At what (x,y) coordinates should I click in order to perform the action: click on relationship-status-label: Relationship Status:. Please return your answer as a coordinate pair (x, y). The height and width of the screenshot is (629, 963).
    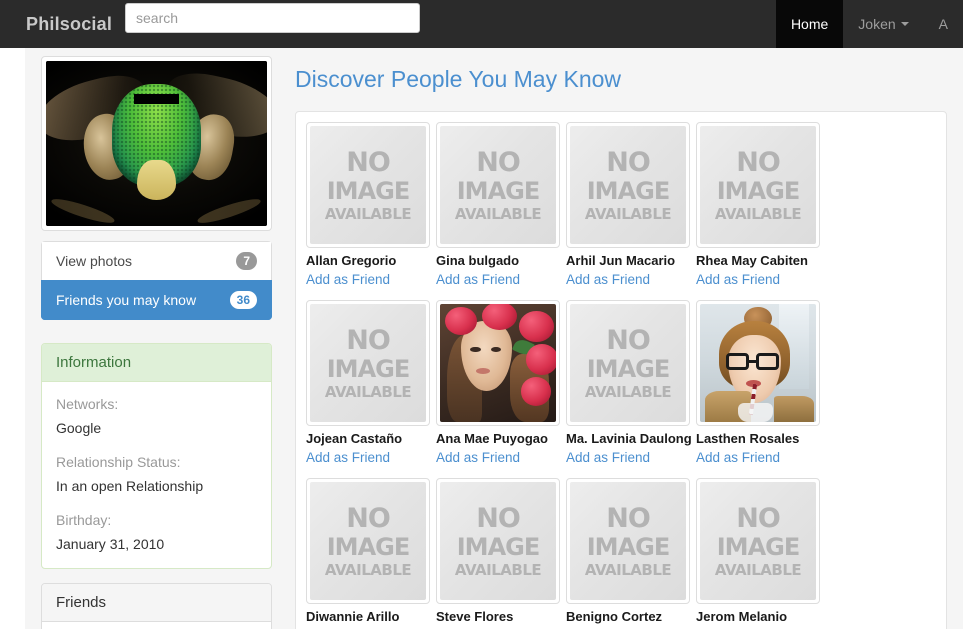
    Looking at the image, I should click on (118, 462).